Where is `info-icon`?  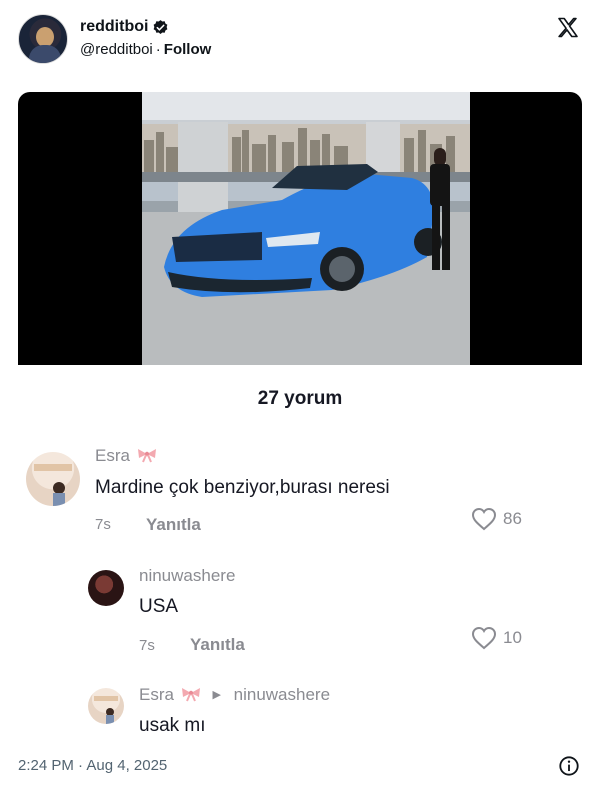 info-icon is located at coordinates (569, 766).